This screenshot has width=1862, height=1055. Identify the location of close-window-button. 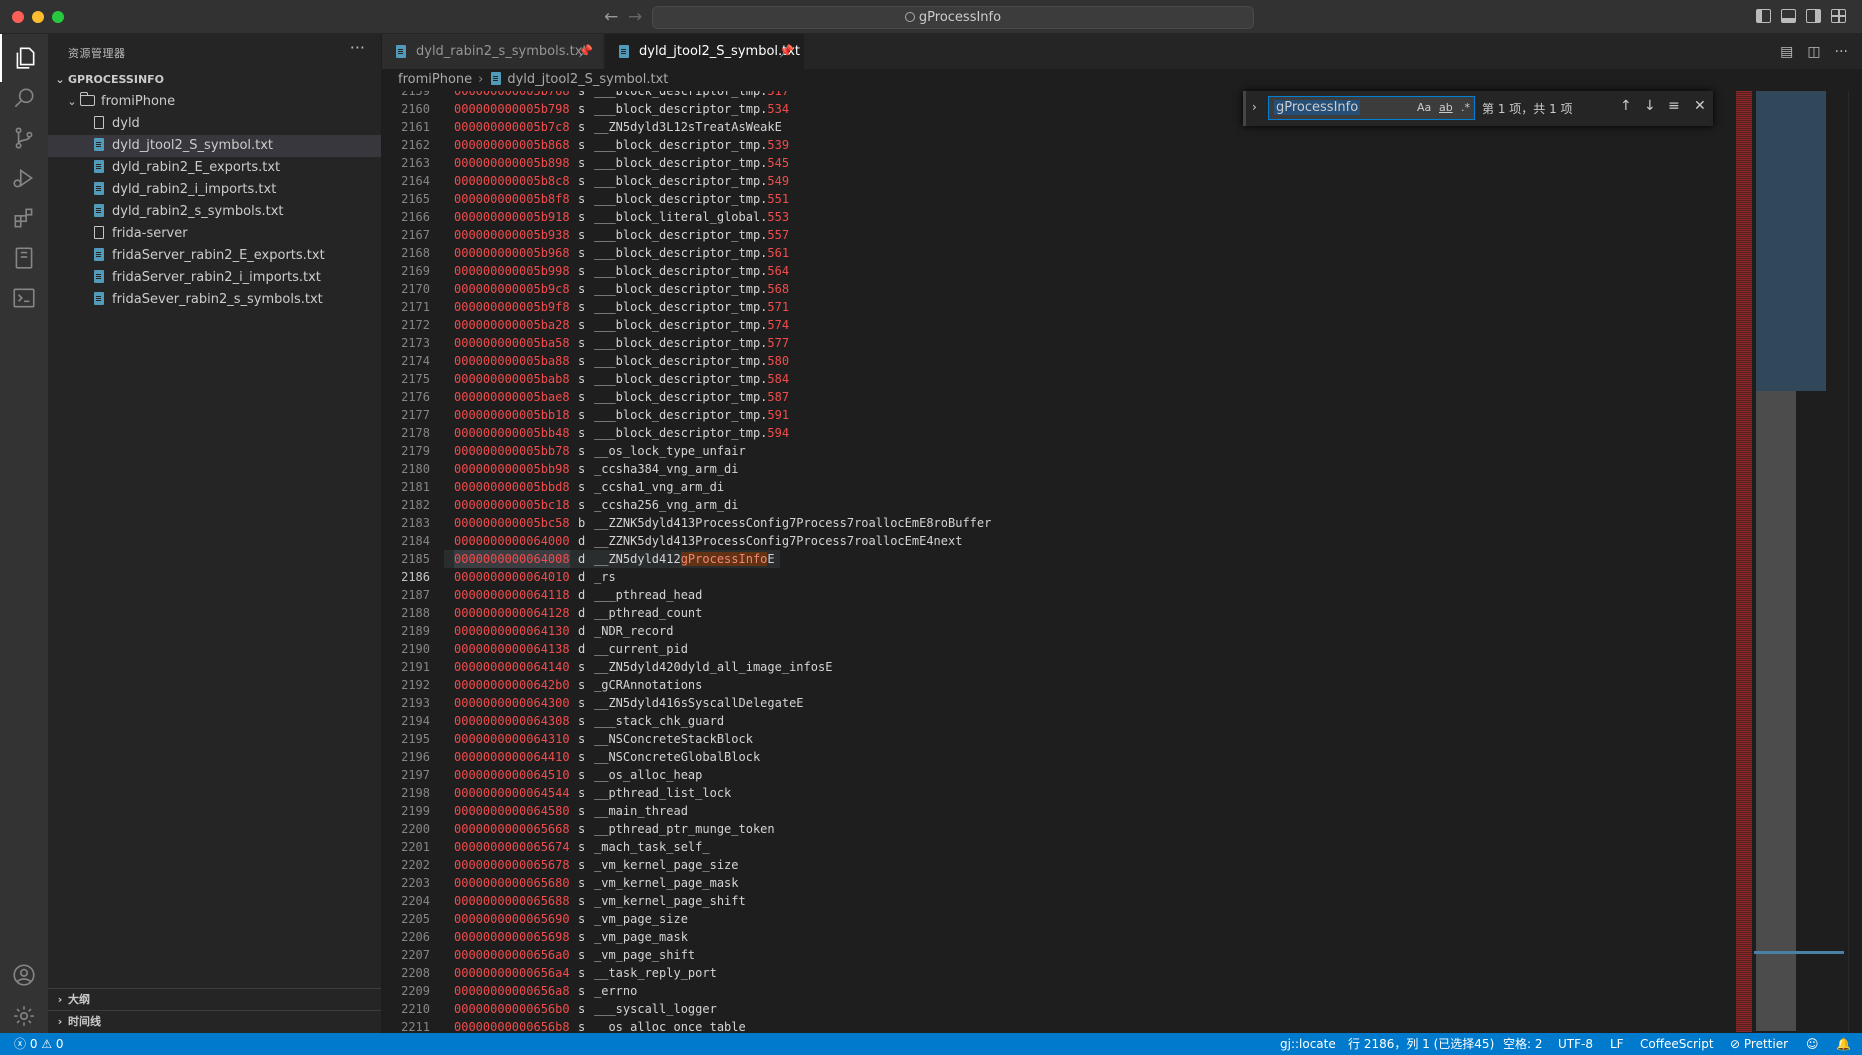
(18, 17).